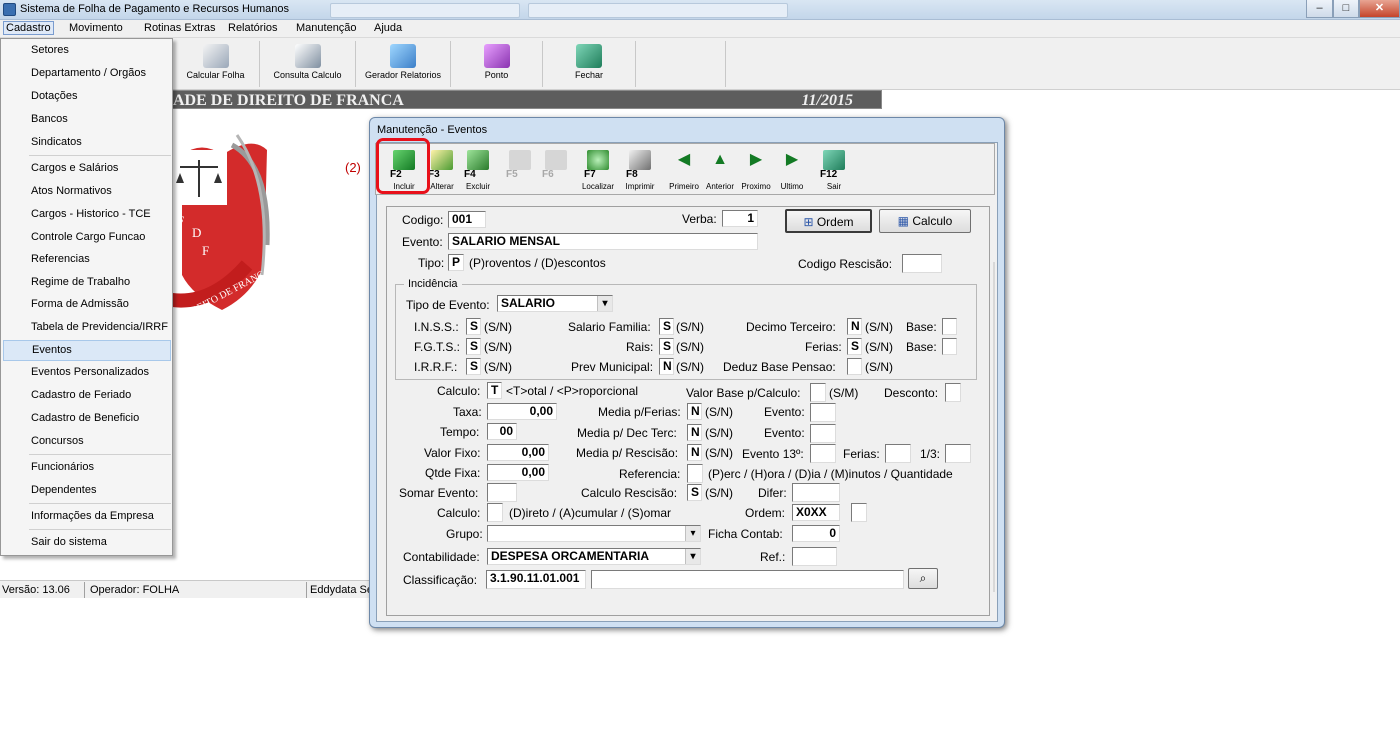 The height and width of the screenshot is (738, 1400). I want to click on calculo-button: ▦ Calculo, so click(925, 221).